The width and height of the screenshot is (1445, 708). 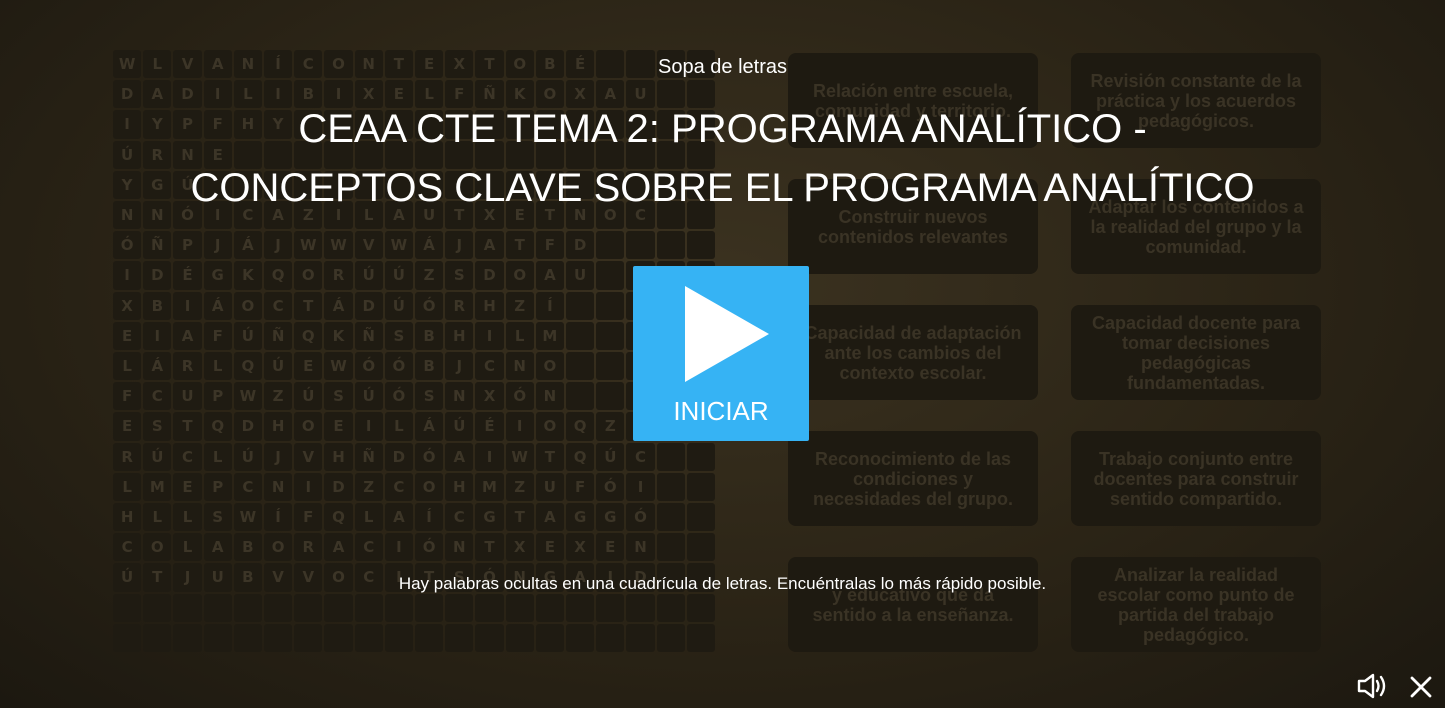 I want to click on grid-cell: V, so click(x=368, y=245).